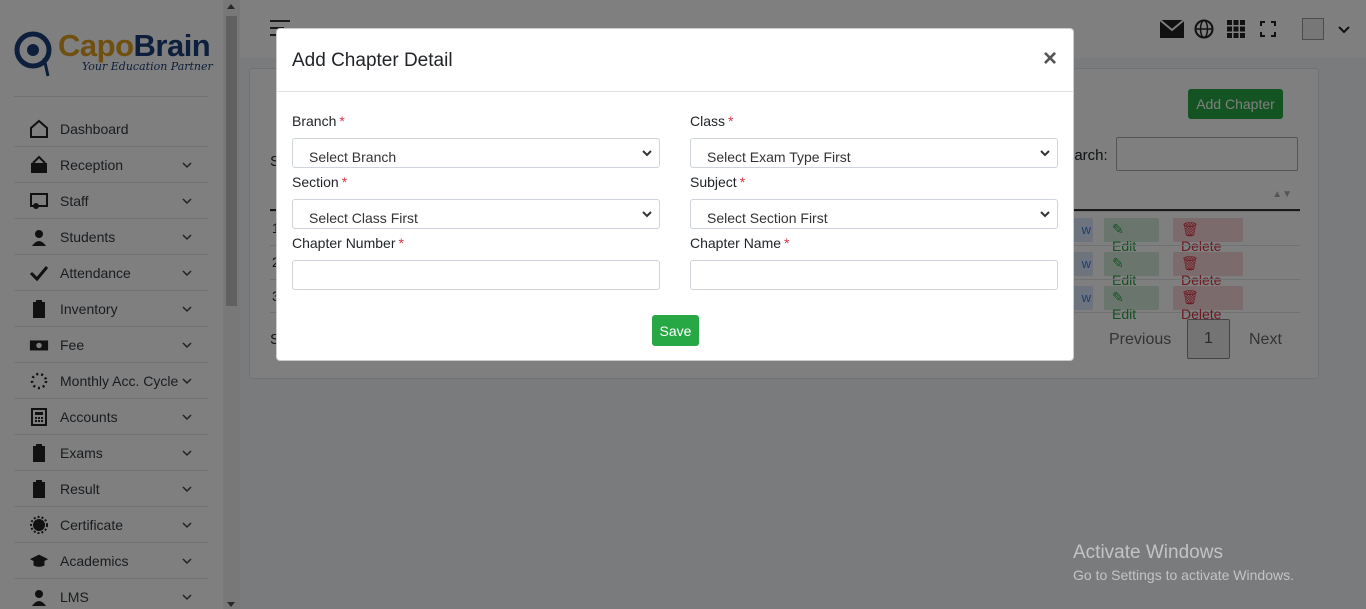 The height and width of the screenshot is (609, 1366). Describe the element at coordinates (320, 182) in the screenshot. I see `section-label: Section *` at that location.